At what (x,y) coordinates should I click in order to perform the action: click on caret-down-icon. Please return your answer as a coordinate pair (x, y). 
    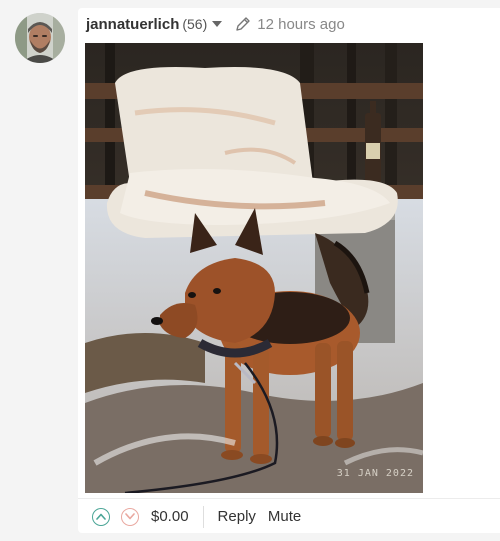
    Looking at the image, I should click on (217, 24).